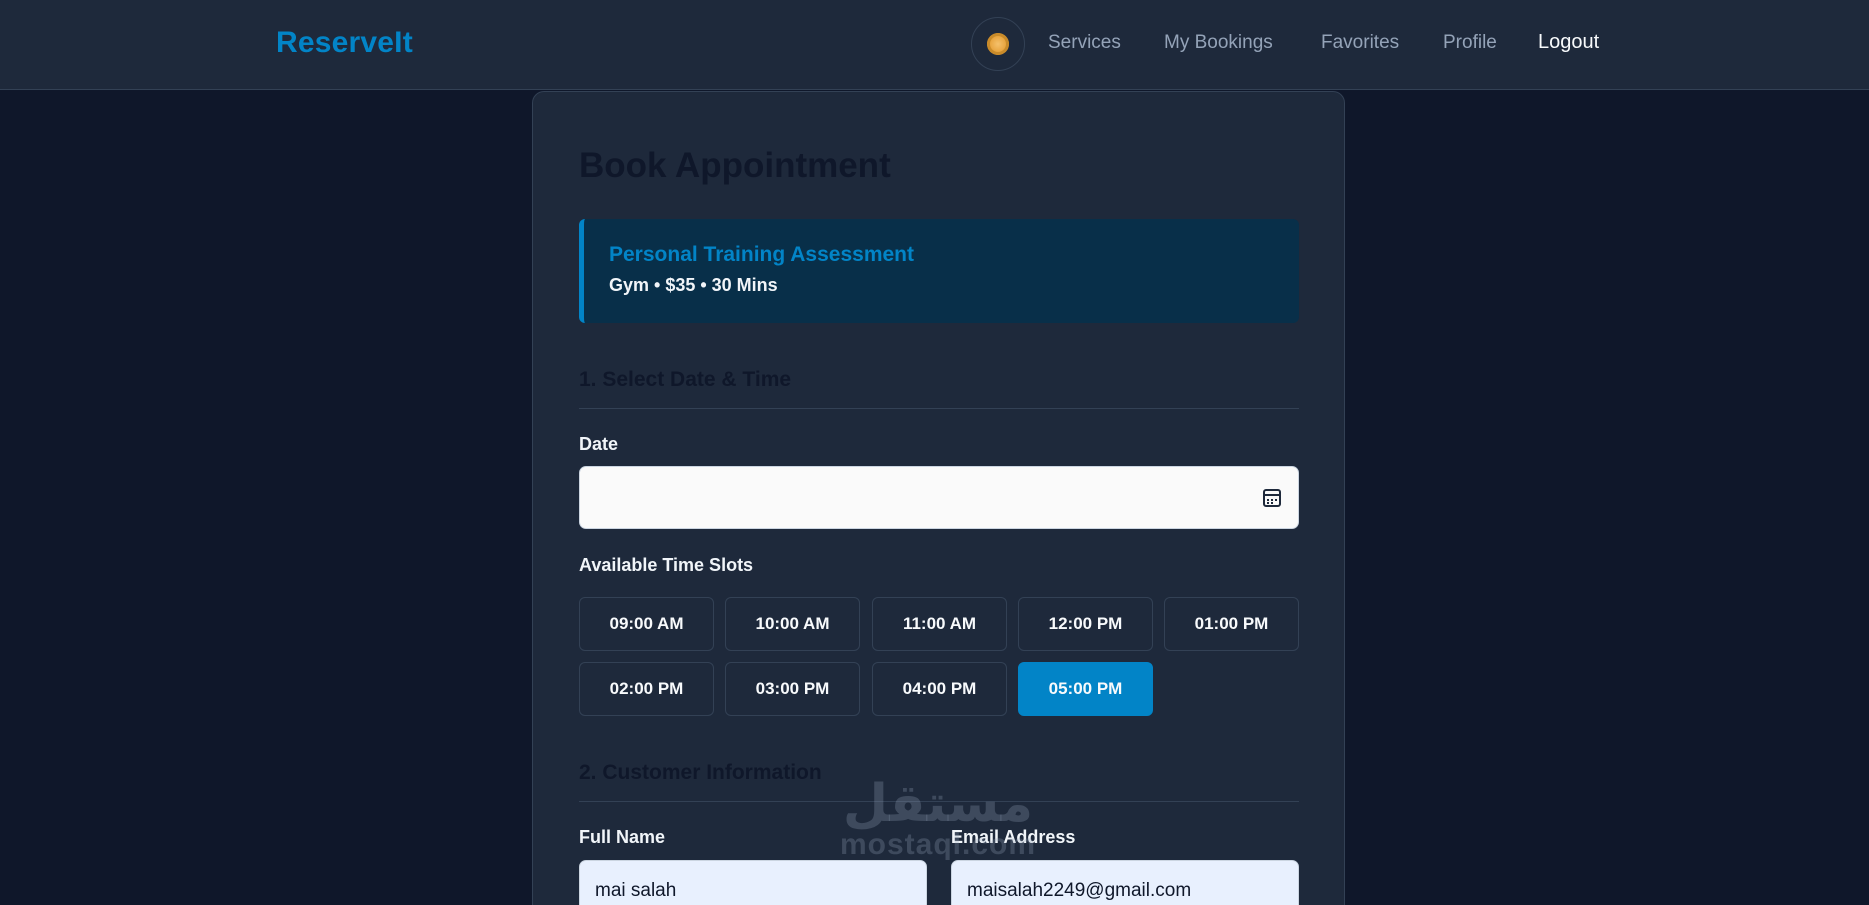 This screenshot has height=905, width=1869. I want to click on brand-logo: ReserveIt, so click(344, 43).